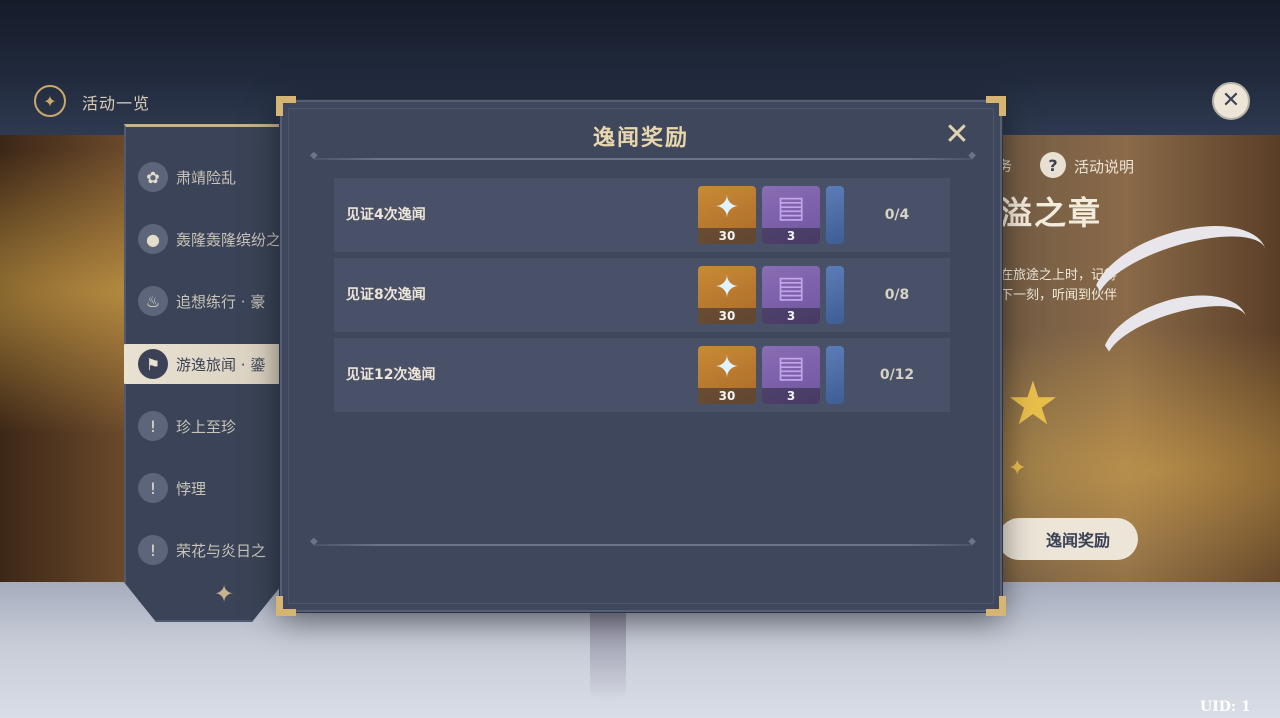  What do you see at coordinates (642, 375) in the screenshot?
I see `reward-row: 见证12次逸闻 ✦ 30 ▤ 3 0/12` at bounding box center [642, 375].